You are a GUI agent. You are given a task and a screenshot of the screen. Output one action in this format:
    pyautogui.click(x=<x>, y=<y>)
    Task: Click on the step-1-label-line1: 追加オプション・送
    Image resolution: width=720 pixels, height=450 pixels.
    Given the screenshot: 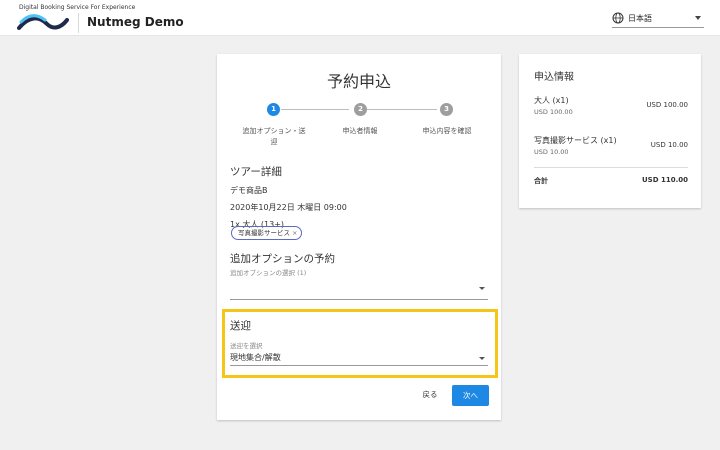 What is the action you would take?
    pyautogui.click(x=274, y=131)
    